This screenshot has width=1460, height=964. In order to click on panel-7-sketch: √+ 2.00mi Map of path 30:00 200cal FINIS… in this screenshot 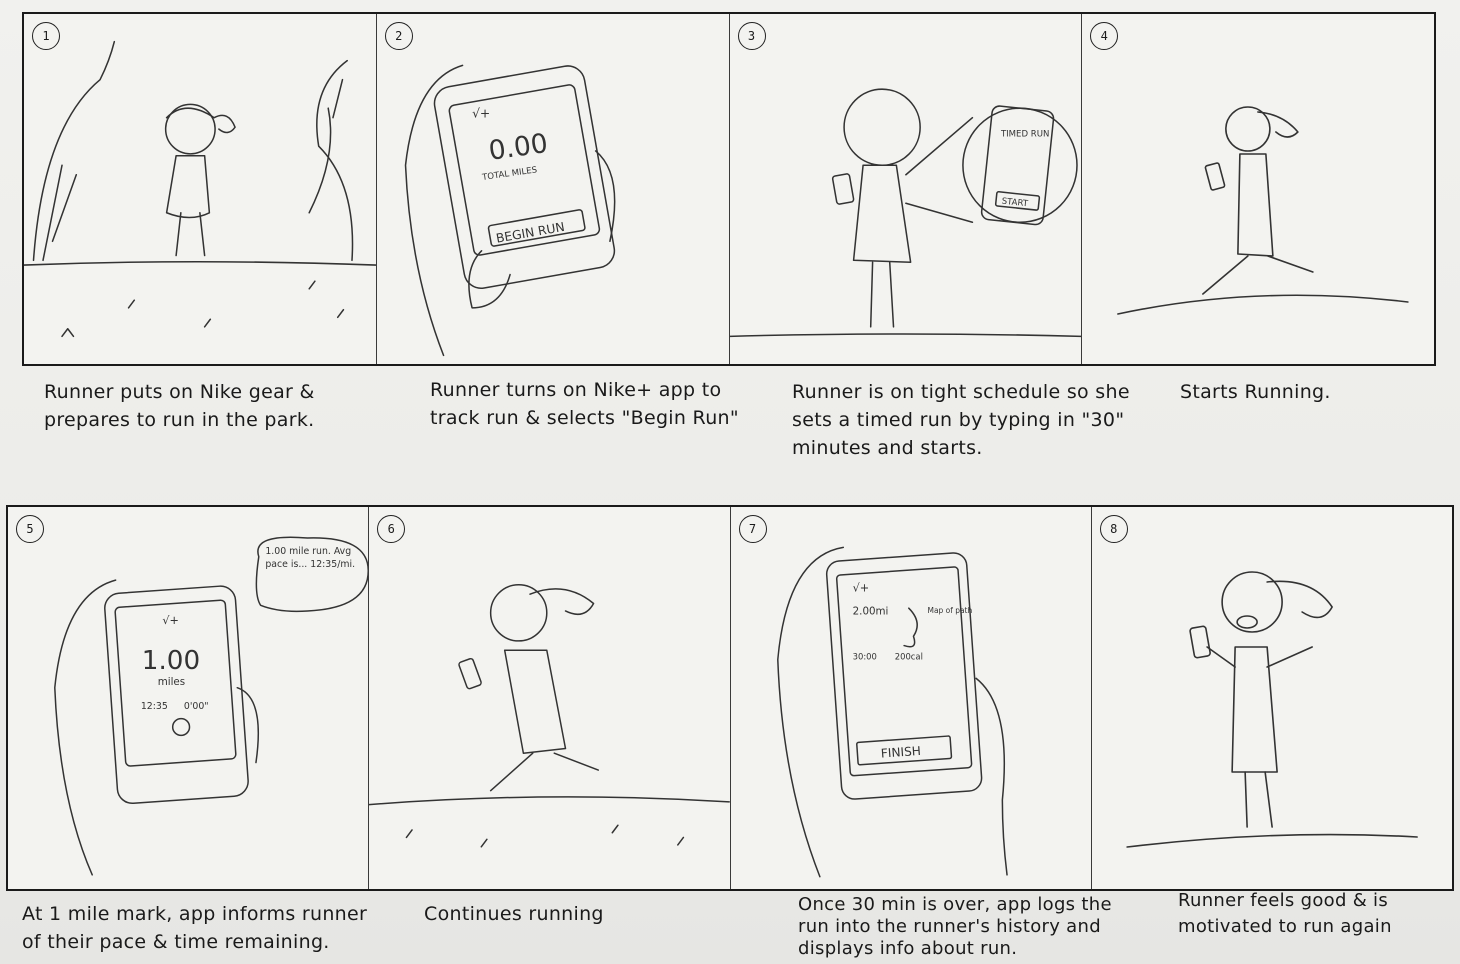, I will do `click(892, 712)`.